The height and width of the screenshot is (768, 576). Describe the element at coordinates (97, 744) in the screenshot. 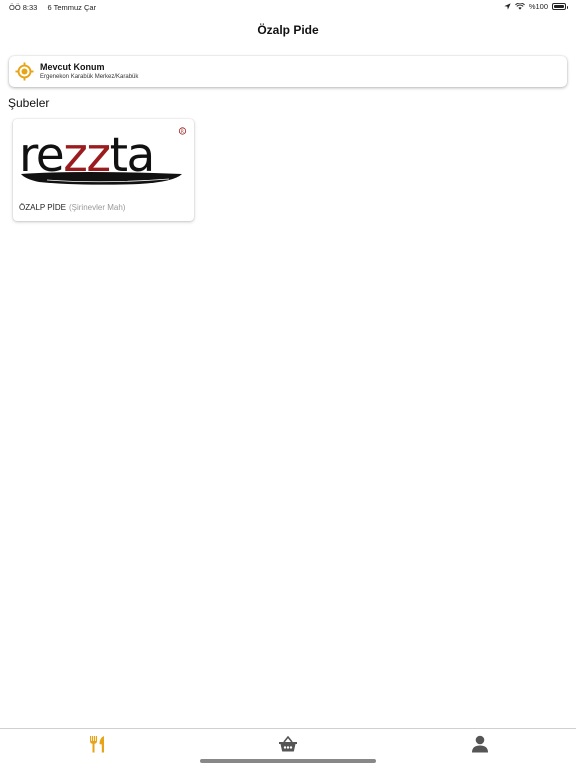

I see `fork-knife-icon` at that location.